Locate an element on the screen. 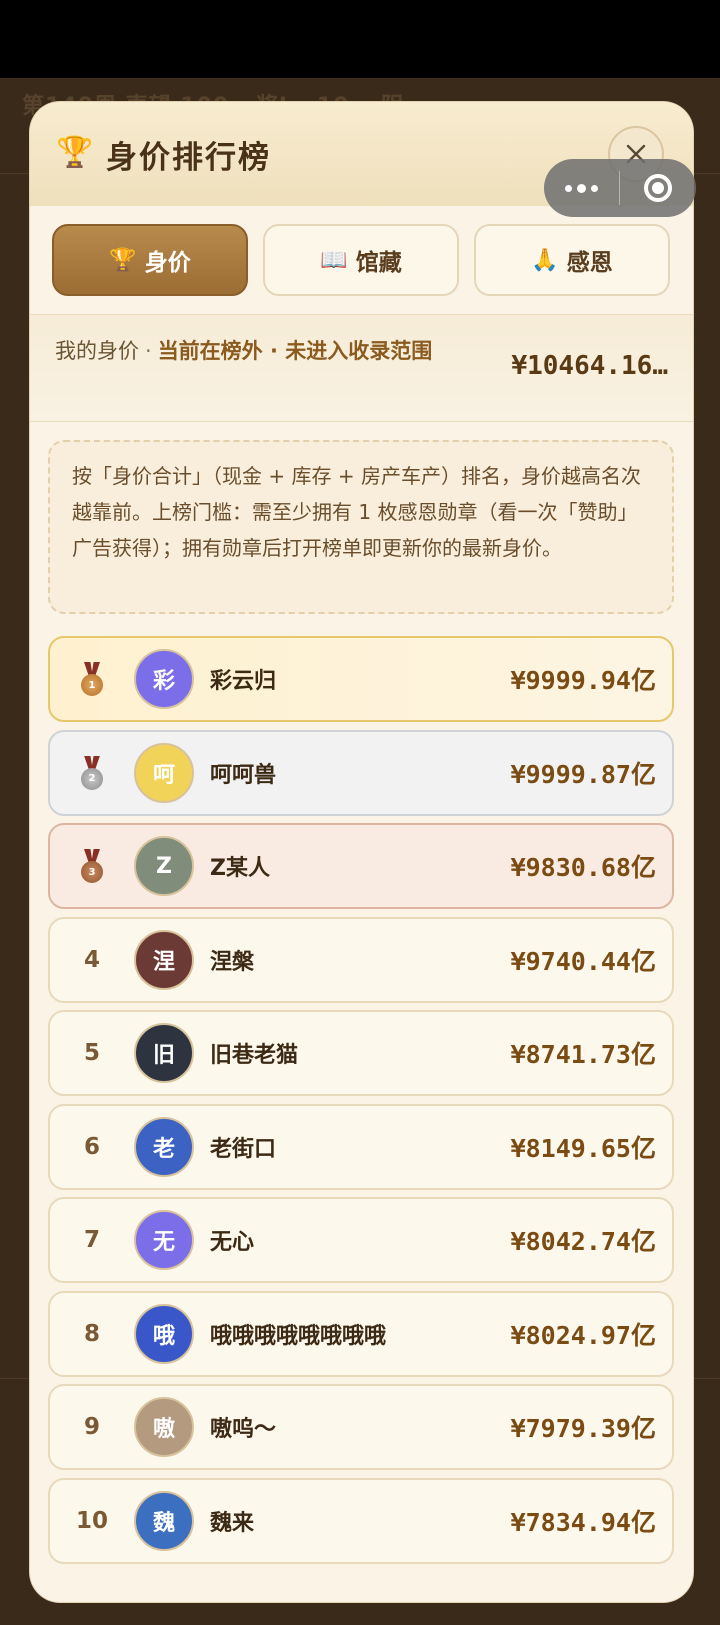 The width and height of the screenshot is (720, 1625). networth-value: ¥9740.44亿 is located at coordinates (583, 961).